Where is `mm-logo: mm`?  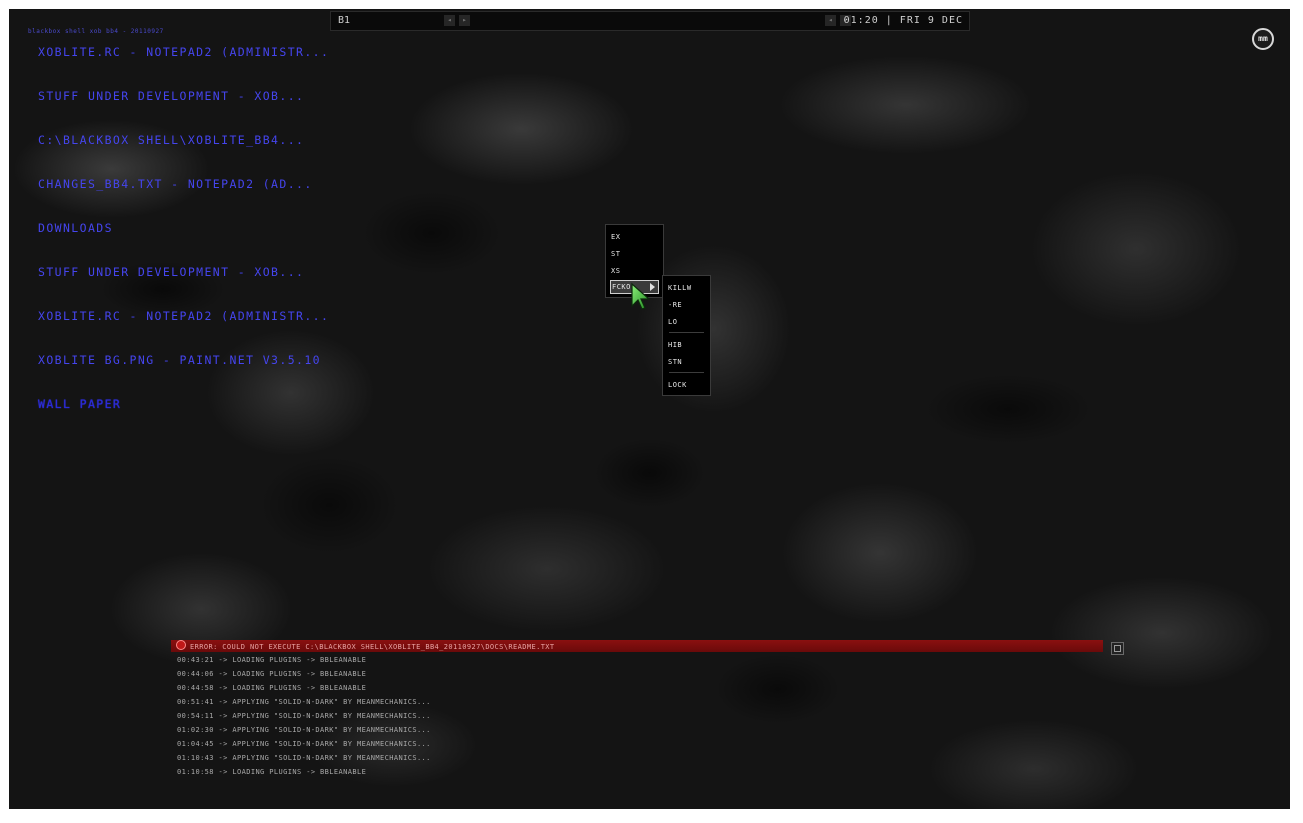
mm-logo: mm is located at coordinates (1263, 39).